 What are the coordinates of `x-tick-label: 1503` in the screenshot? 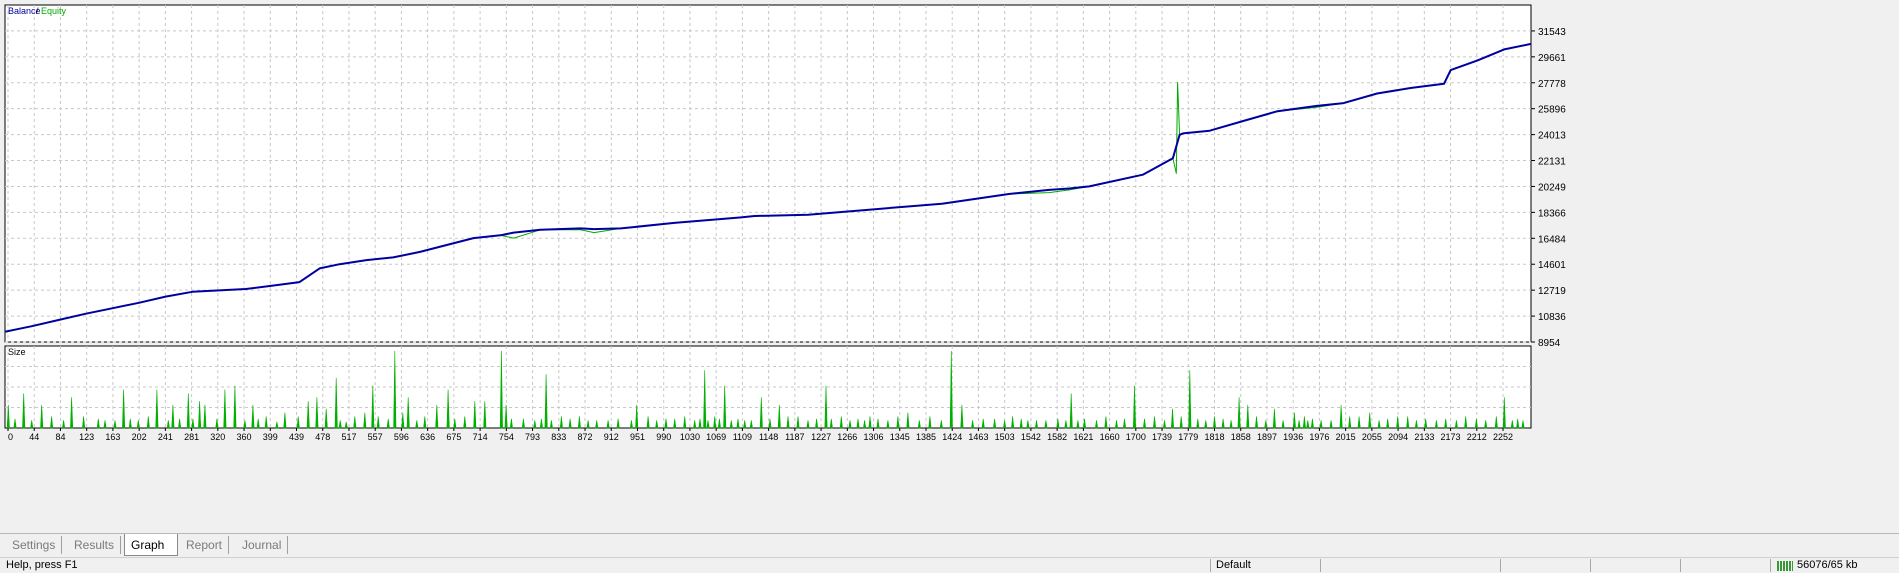 It's located at (1005, 437).